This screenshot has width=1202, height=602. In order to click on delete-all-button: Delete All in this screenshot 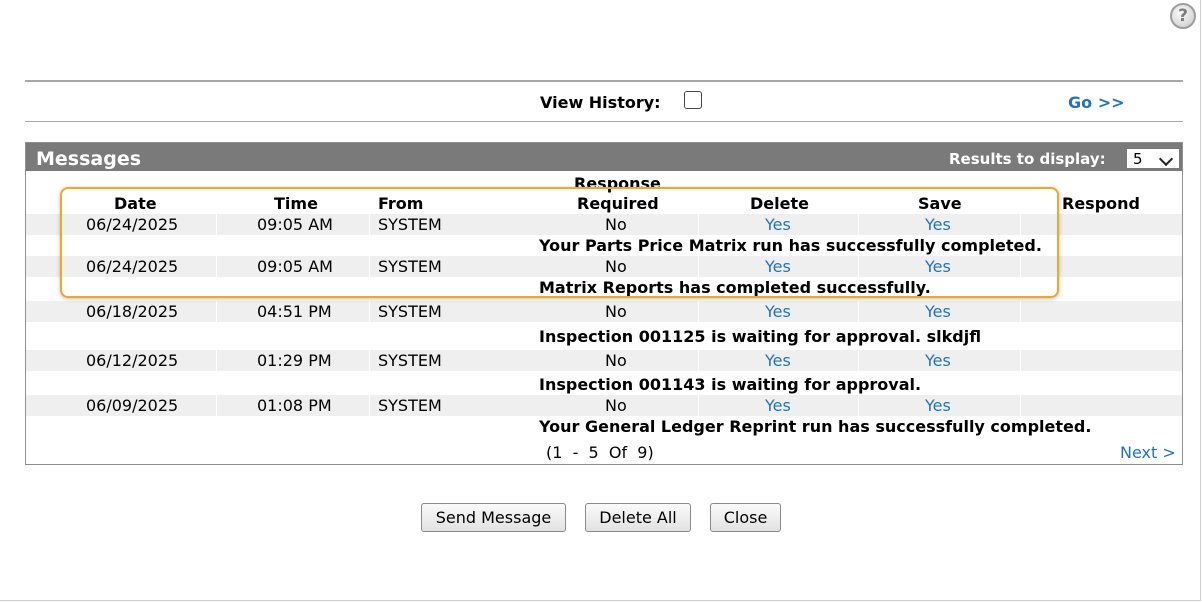, I will do `click(638, 517)`.